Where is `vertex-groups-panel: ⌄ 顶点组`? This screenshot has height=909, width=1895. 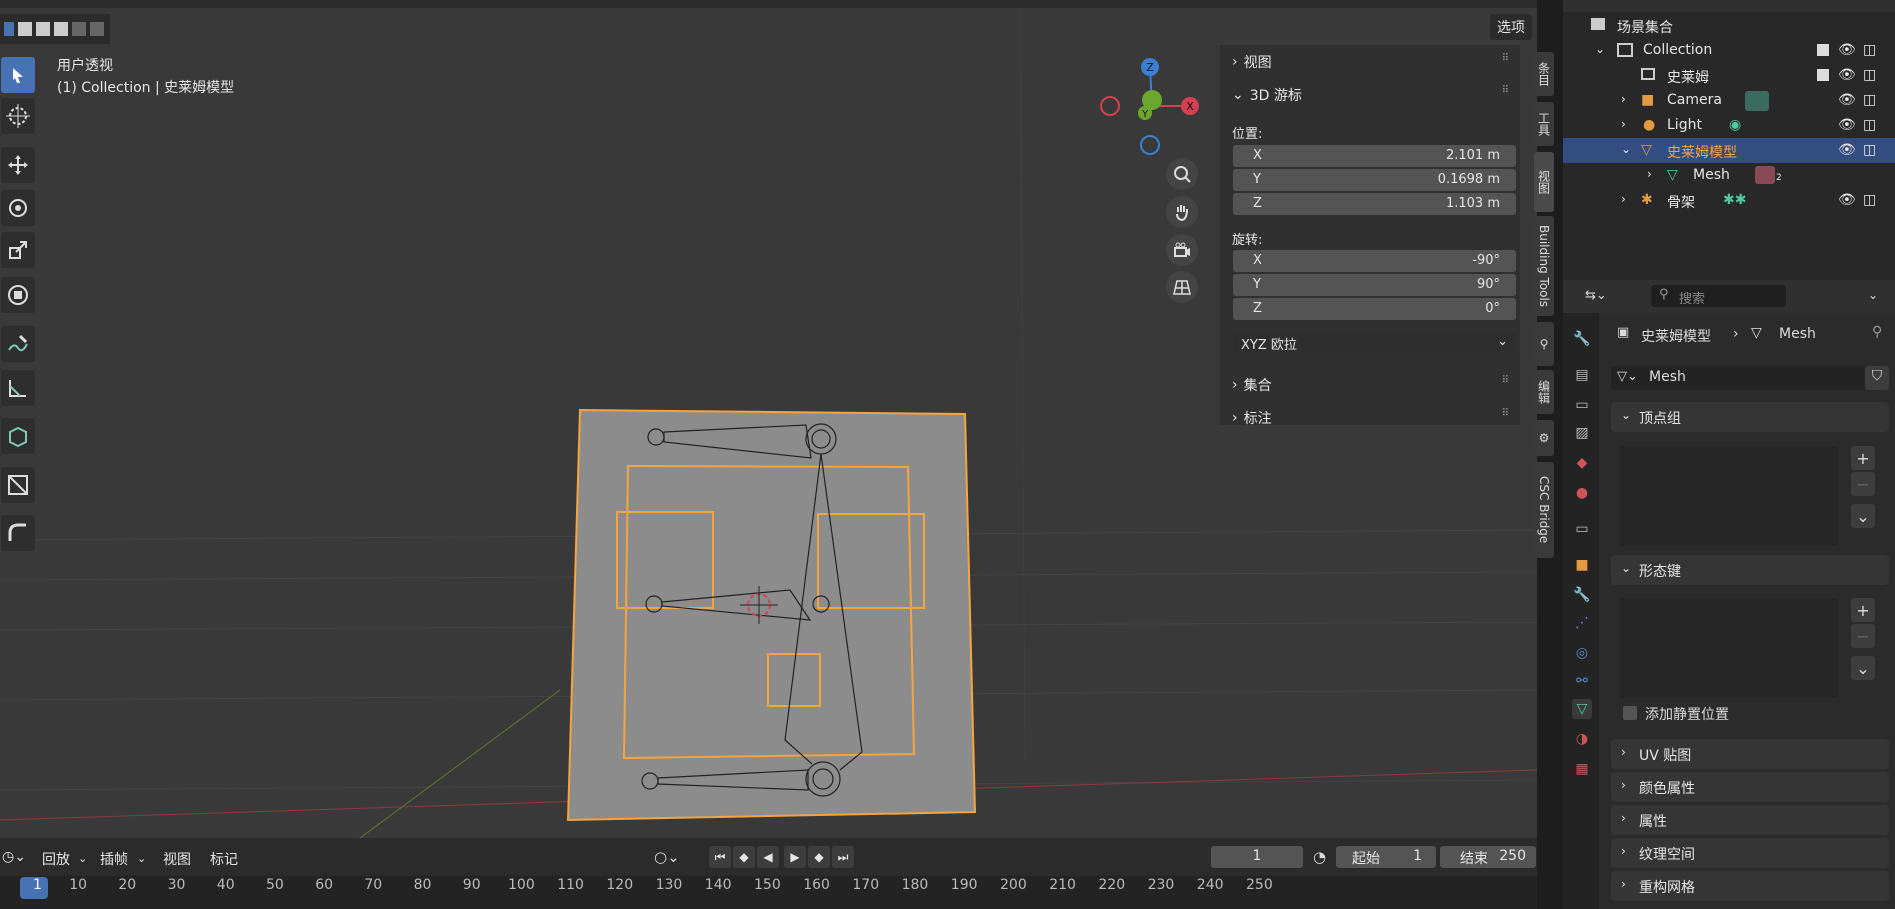
vertex-groups-panel: ⌄ 顶点组 is located at coordinates (1750, 417).